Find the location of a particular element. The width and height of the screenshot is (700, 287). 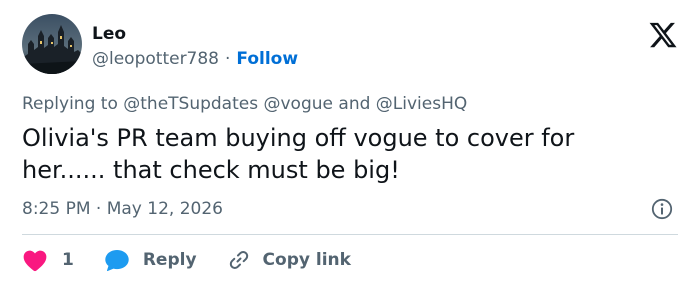

tweet-time: 8:25 PM is located at coordinates (56, 209).